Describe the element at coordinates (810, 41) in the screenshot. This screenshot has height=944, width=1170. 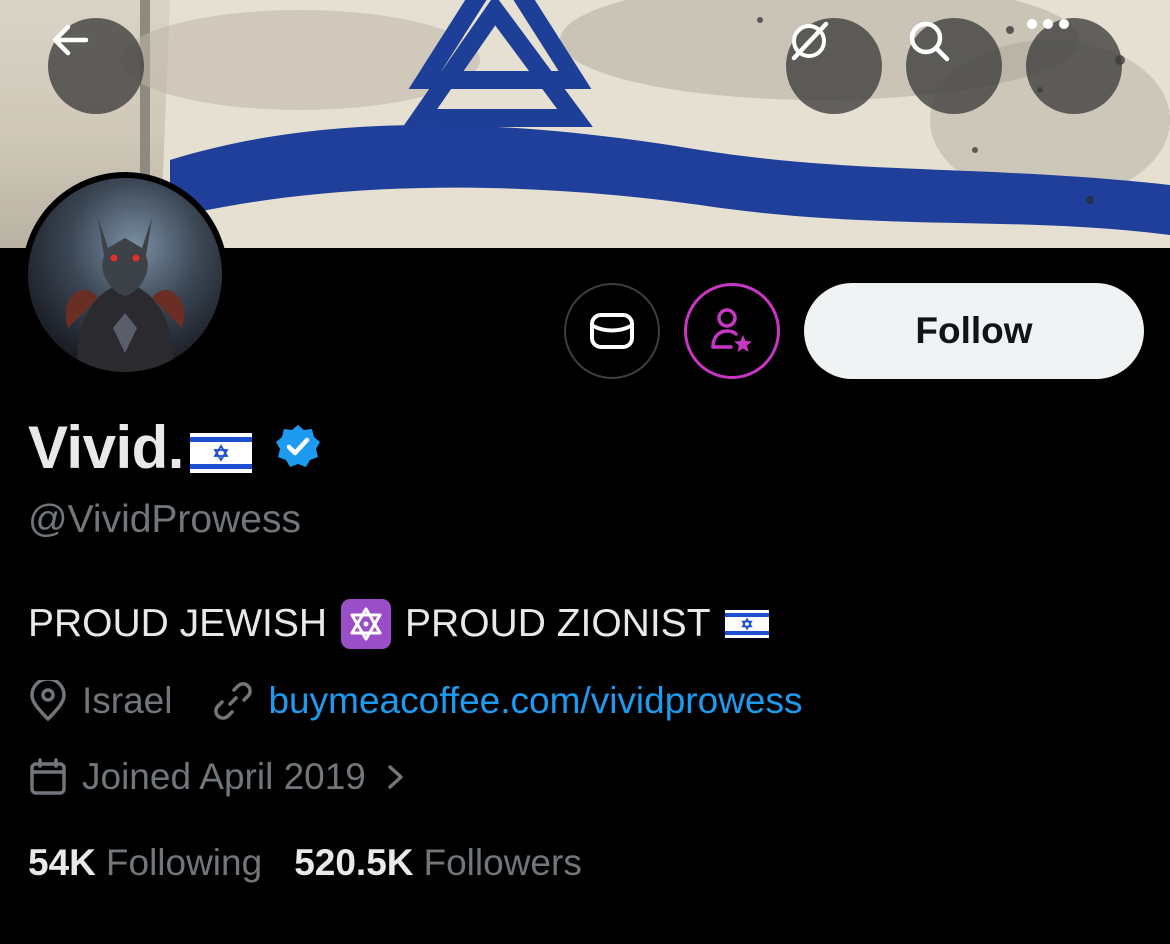
I see `grok-icon` at that location.